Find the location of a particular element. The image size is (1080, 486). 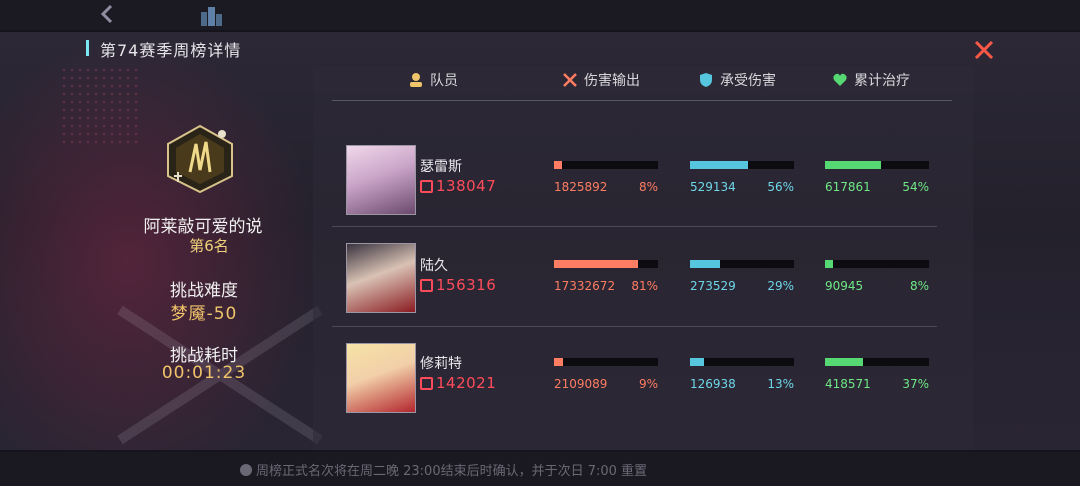

city-icon is located at coordinates (211, 15).